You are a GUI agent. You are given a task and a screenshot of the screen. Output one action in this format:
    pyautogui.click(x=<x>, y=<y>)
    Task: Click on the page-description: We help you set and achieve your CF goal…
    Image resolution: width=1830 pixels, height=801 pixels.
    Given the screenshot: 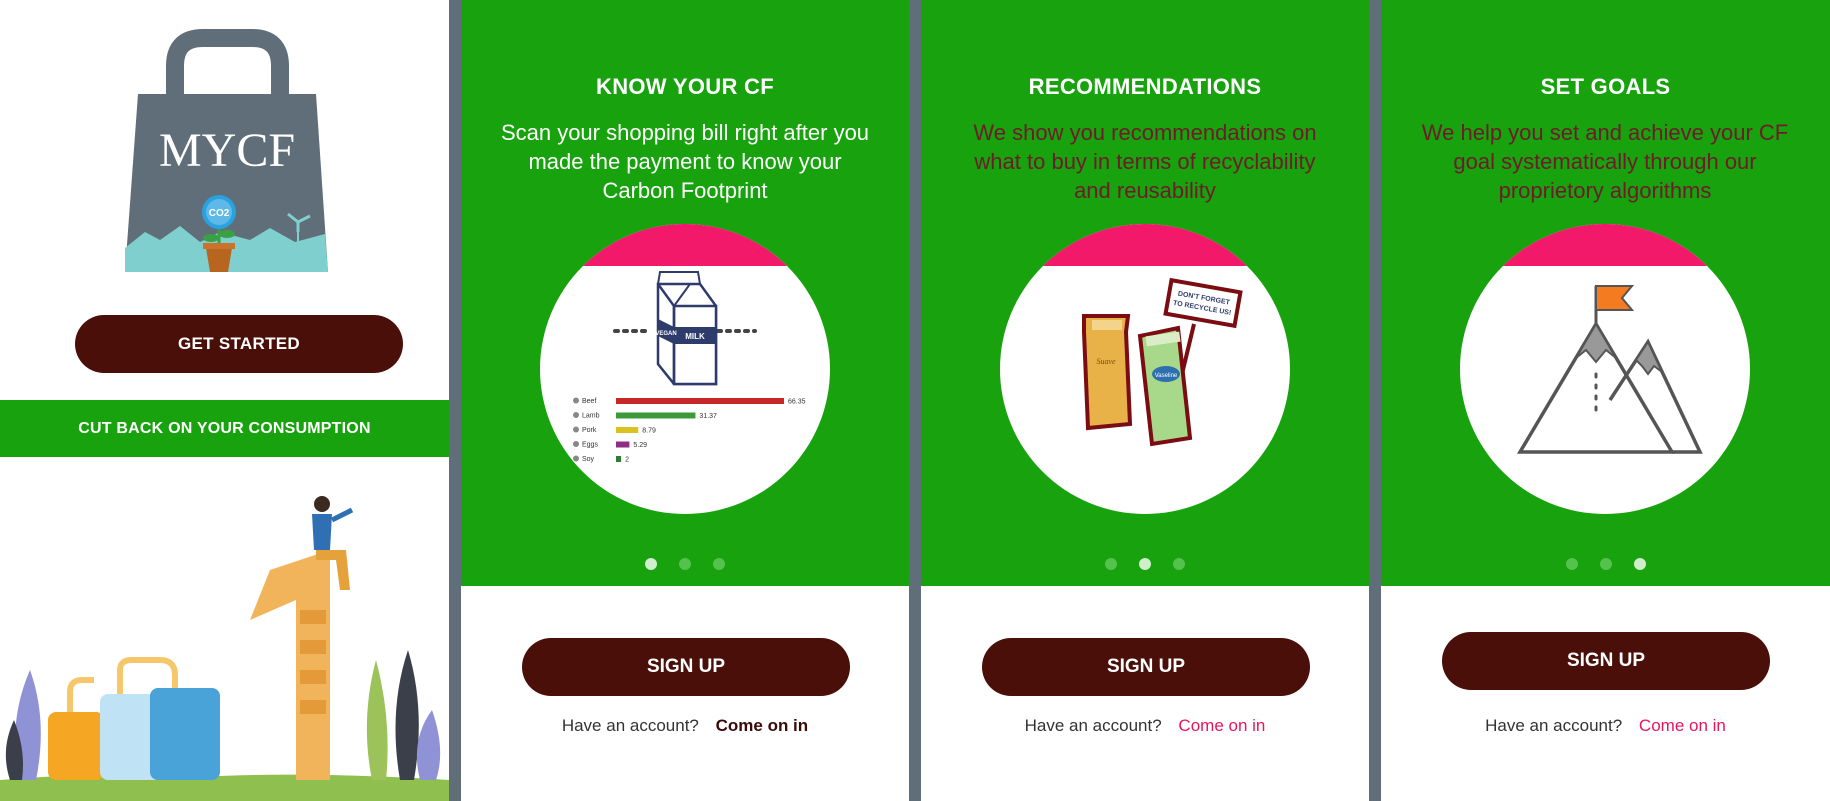 What is the action you would take?
    pyautogui.click(x=1605, y=161)
    